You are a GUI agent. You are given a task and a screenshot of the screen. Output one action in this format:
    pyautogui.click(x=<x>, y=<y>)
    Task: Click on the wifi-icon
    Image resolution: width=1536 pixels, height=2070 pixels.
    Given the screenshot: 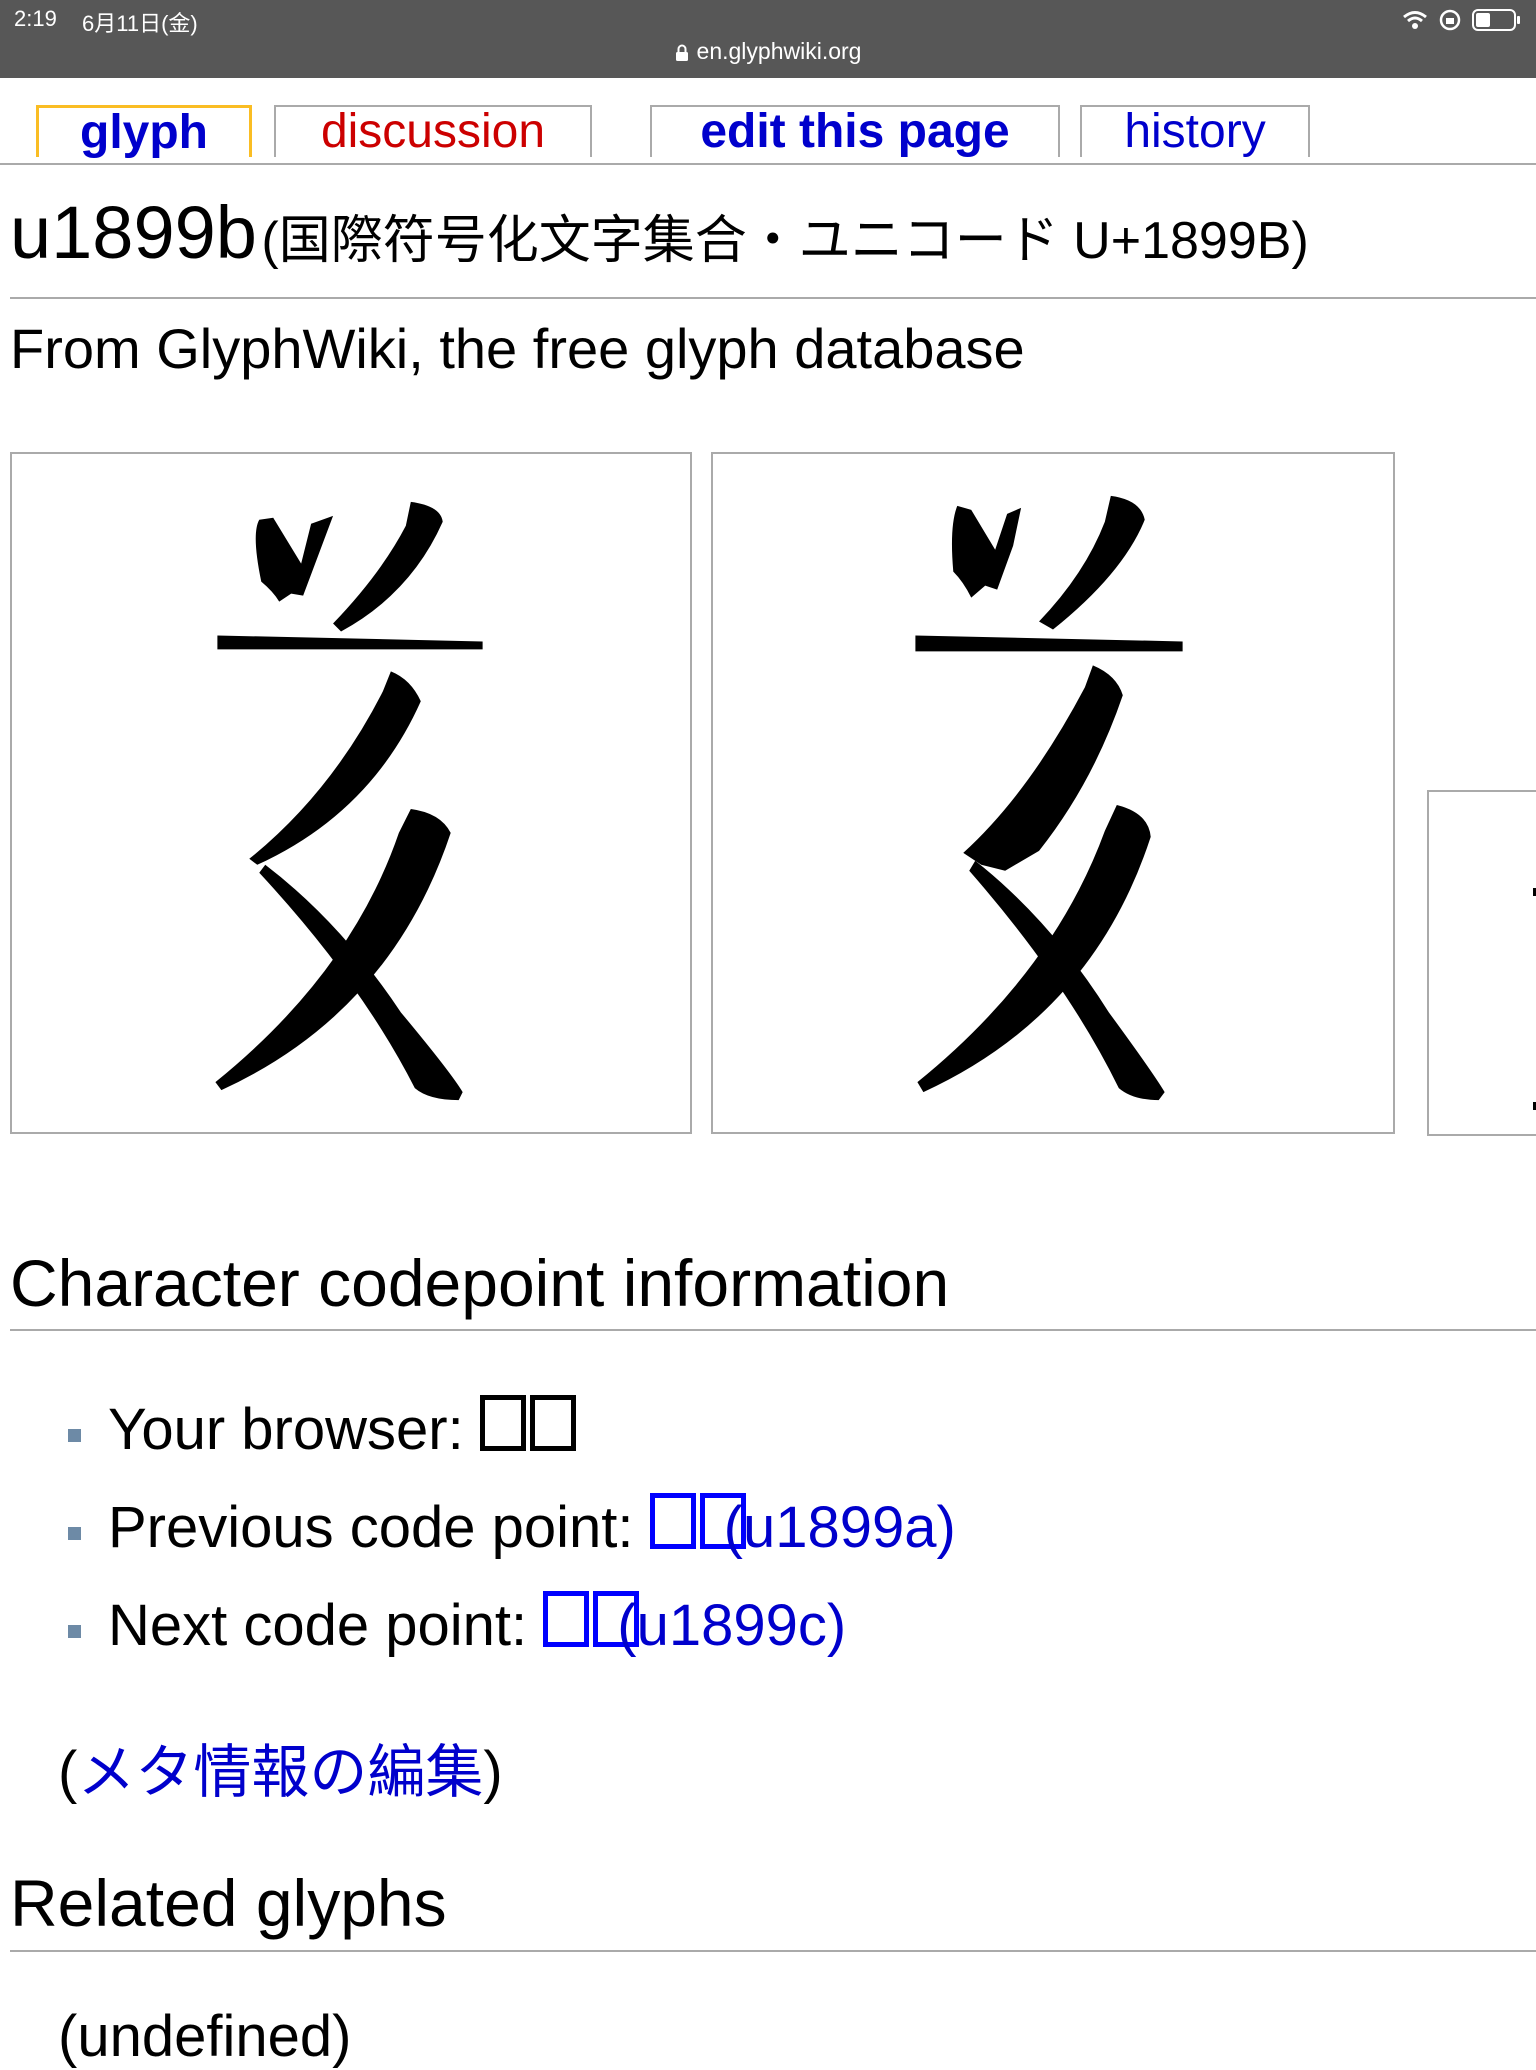 What is the action you would take?
    pyautogui.click(x=1415, y=20)
    